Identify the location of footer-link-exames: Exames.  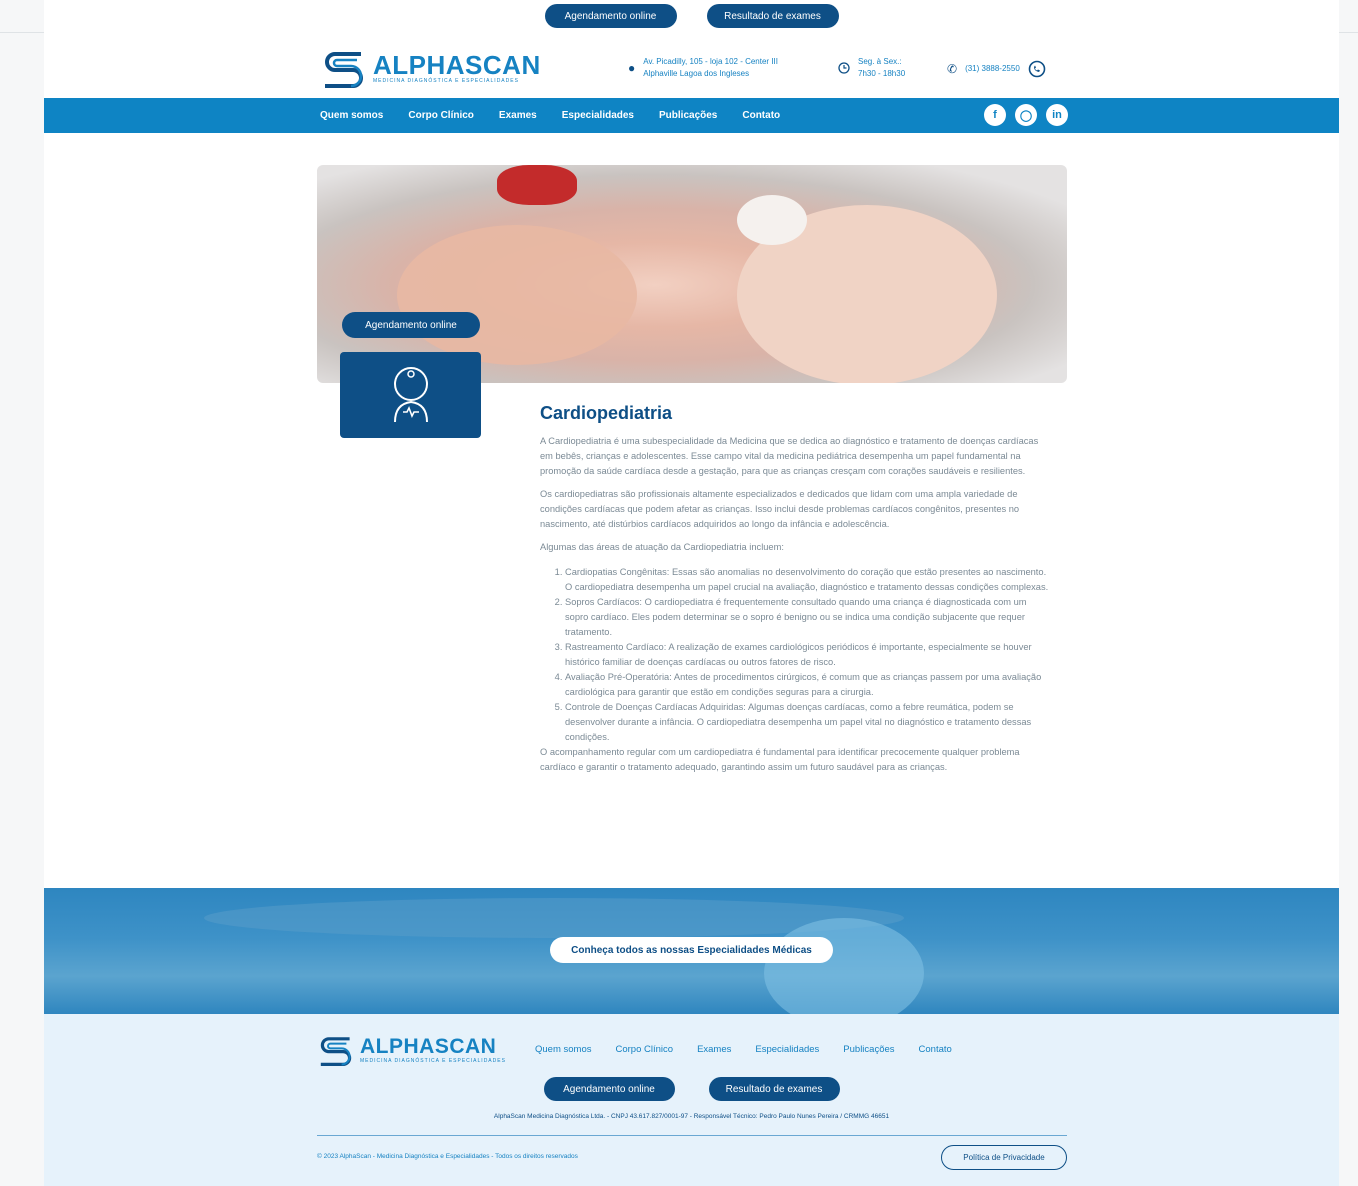
(714, 1049).